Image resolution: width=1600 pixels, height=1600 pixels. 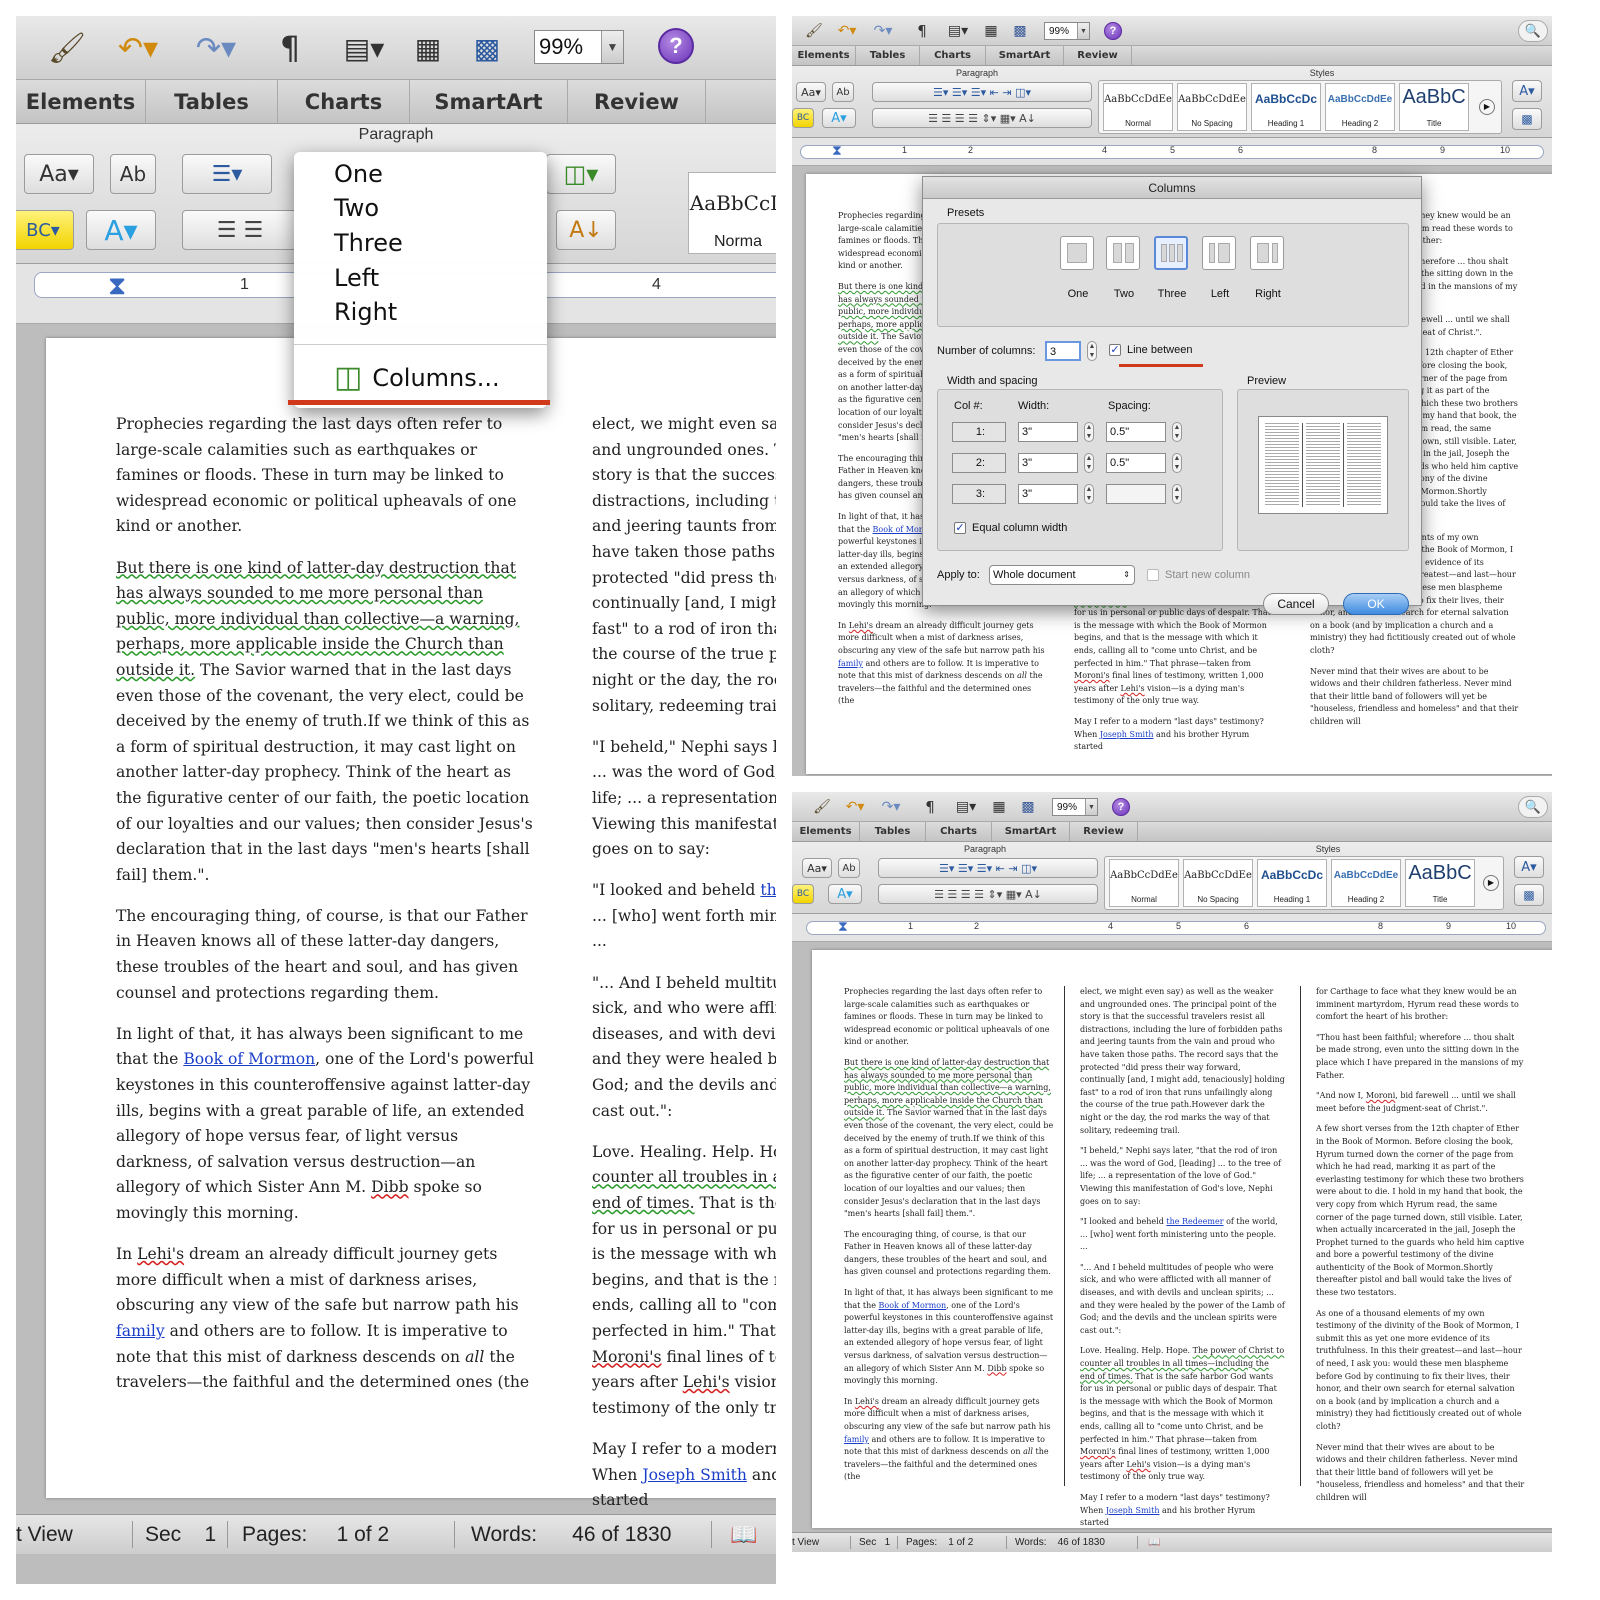 What do you see at coordinates (581, 174) in the screenshot?
I see `columns-button: ◫▾` at bounding box center [581, 174].